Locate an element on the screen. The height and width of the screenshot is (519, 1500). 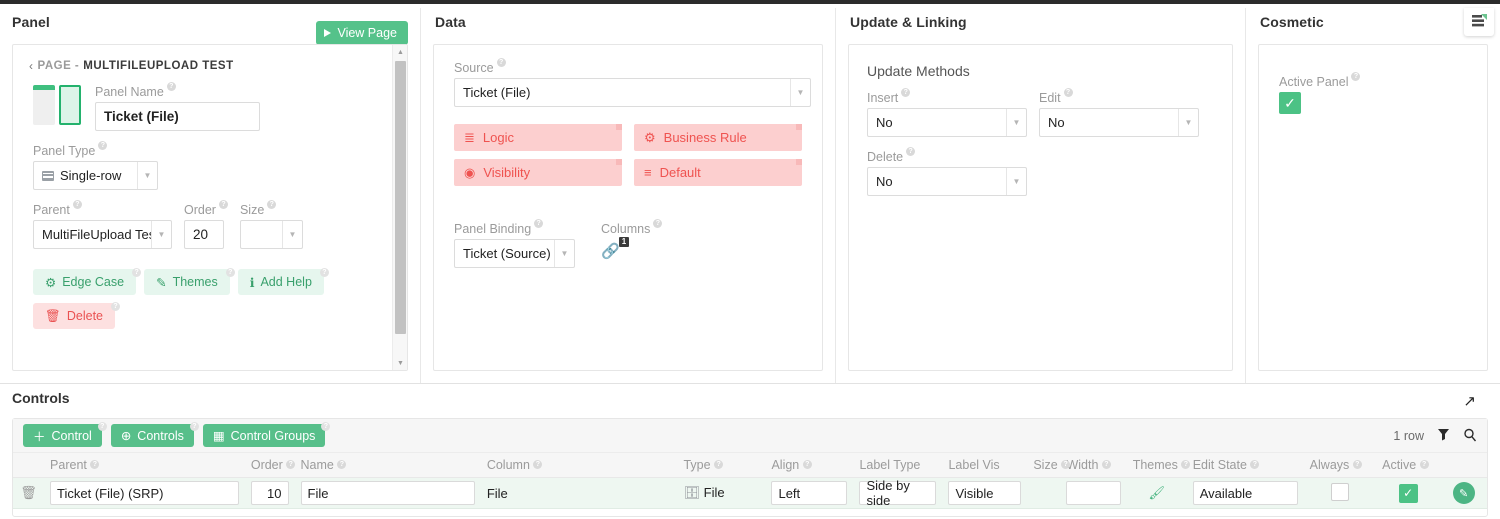
edit-state-cell-input: Available is located at coordinates (1245, 493).